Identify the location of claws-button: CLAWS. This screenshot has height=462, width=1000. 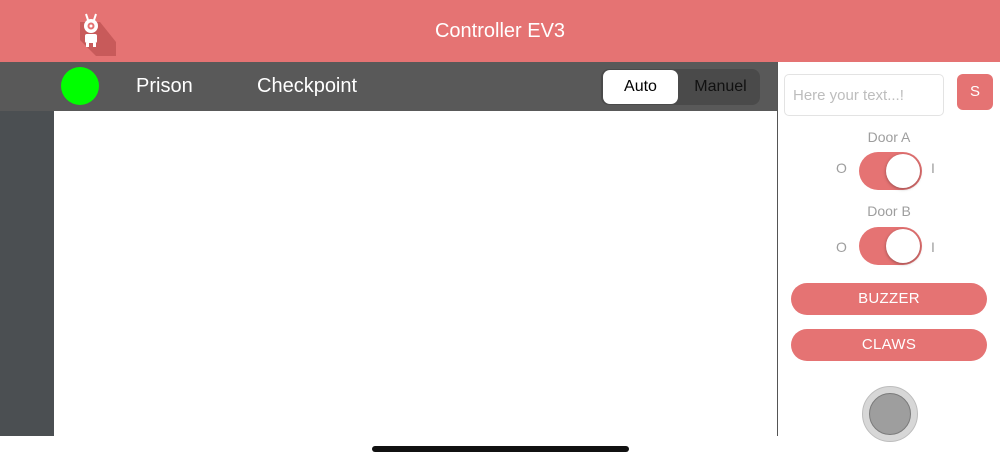
(889, 345).